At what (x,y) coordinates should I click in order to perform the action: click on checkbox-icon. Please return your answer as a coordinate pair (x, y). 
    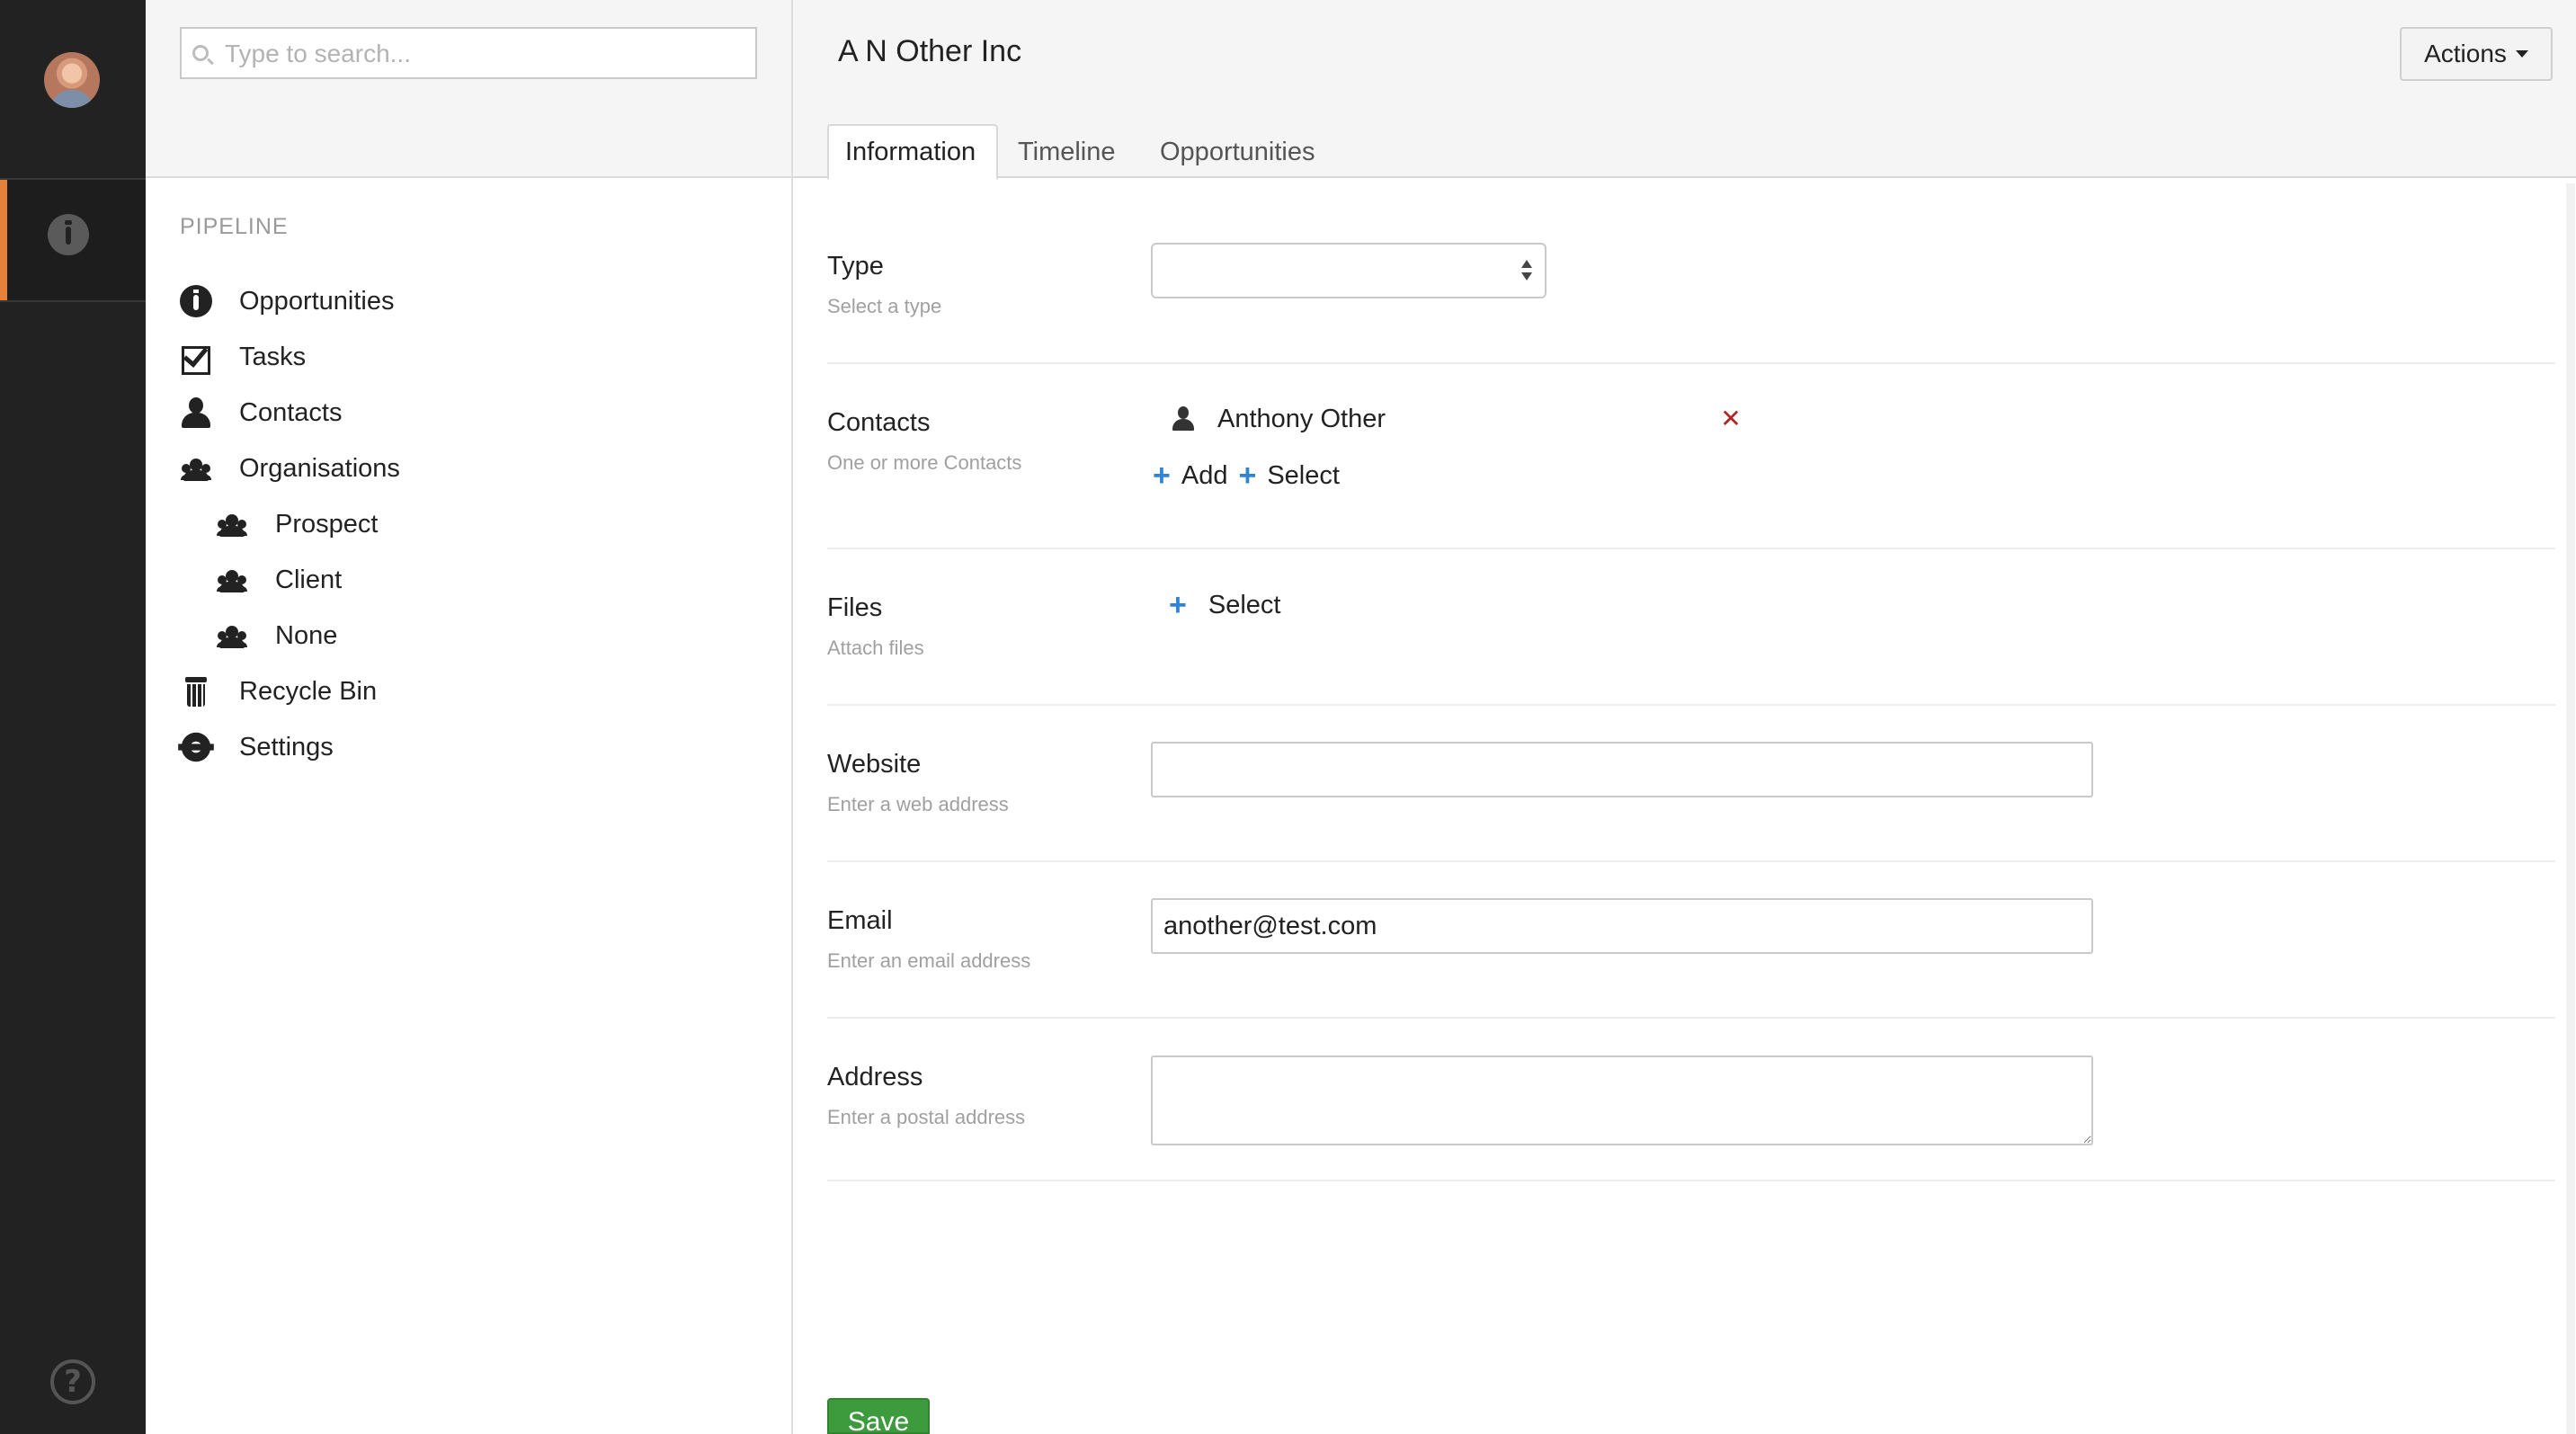
    Looking at the image, I should click on (196, 358).